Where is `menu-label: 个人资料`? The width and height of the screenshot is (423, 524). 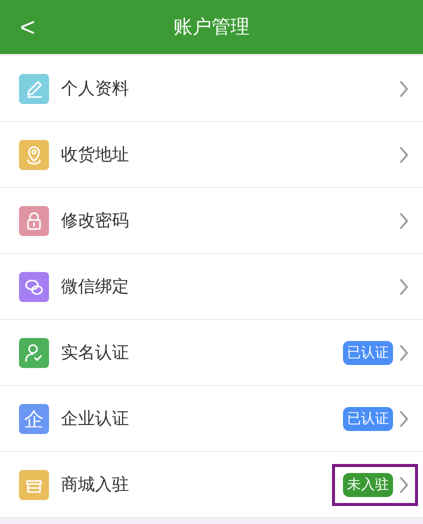 menu-label: 个人资料 is located at coordinates (95, 89).